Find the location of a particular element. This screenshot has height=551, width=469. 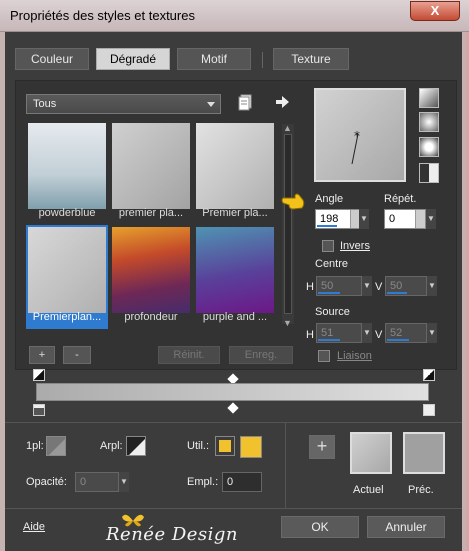

resource-manager-icon is located at coordinates (246, 102).